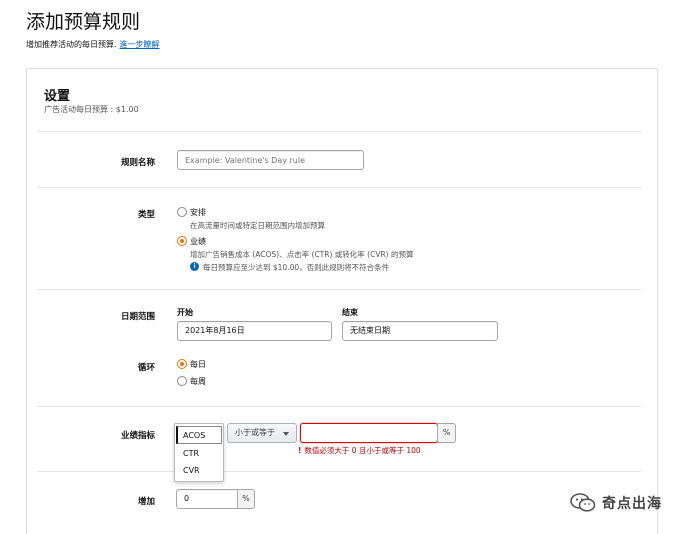  Describe the element at coordinates (302, 254) in the screenshot. I see `type-performance-desc: 增加广告销售成本 (ACOS)、点击率 (CTR) 或转化率 (CVR) 的预算` at that location.